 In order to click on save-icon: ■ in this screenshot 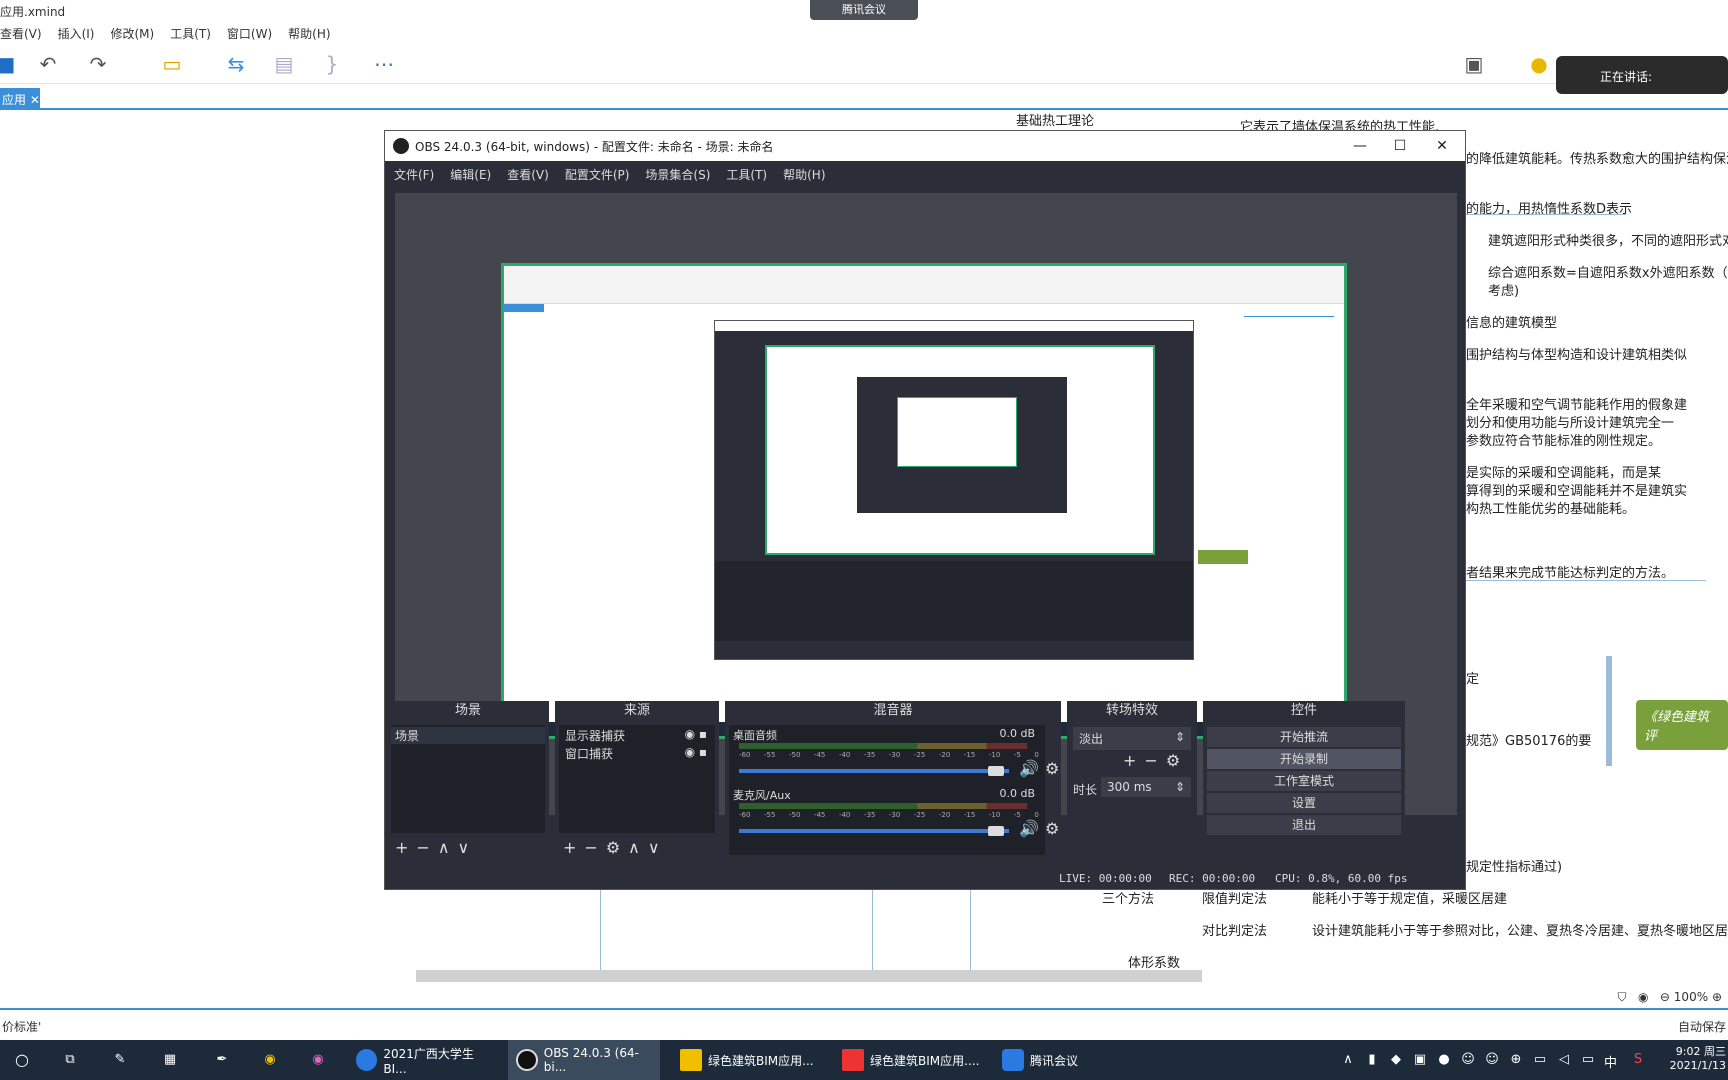, I will do `click(9, 64)`.